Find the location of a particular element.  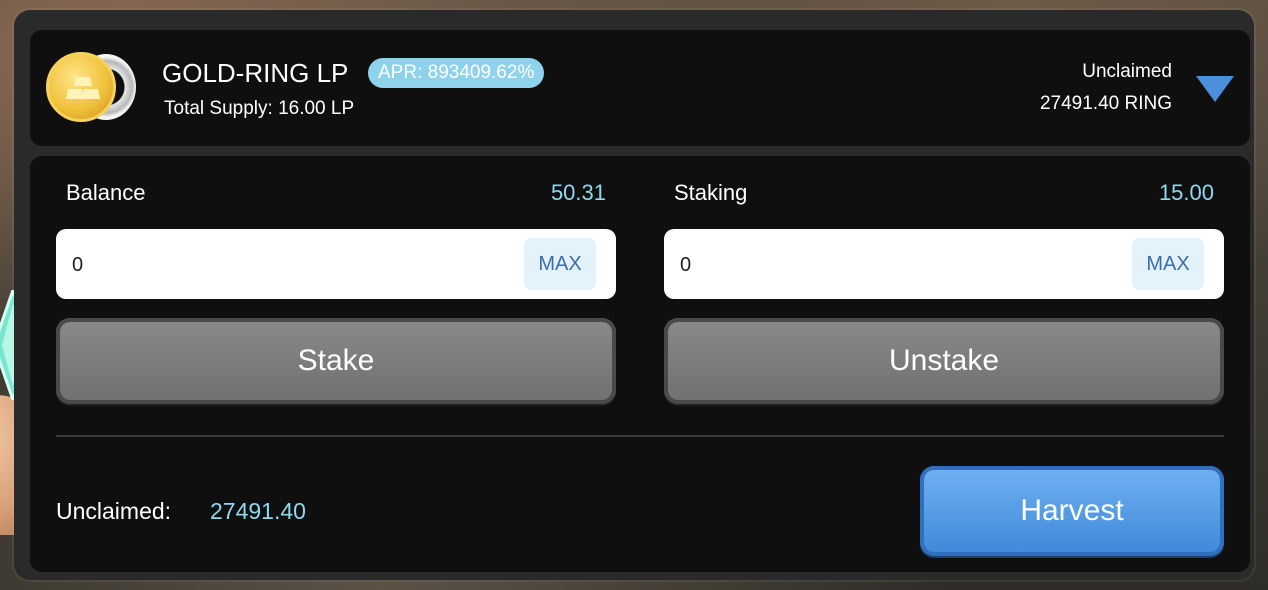

total-supply: Total Supply: 16.00 LP is located at coordinates (259, 108).